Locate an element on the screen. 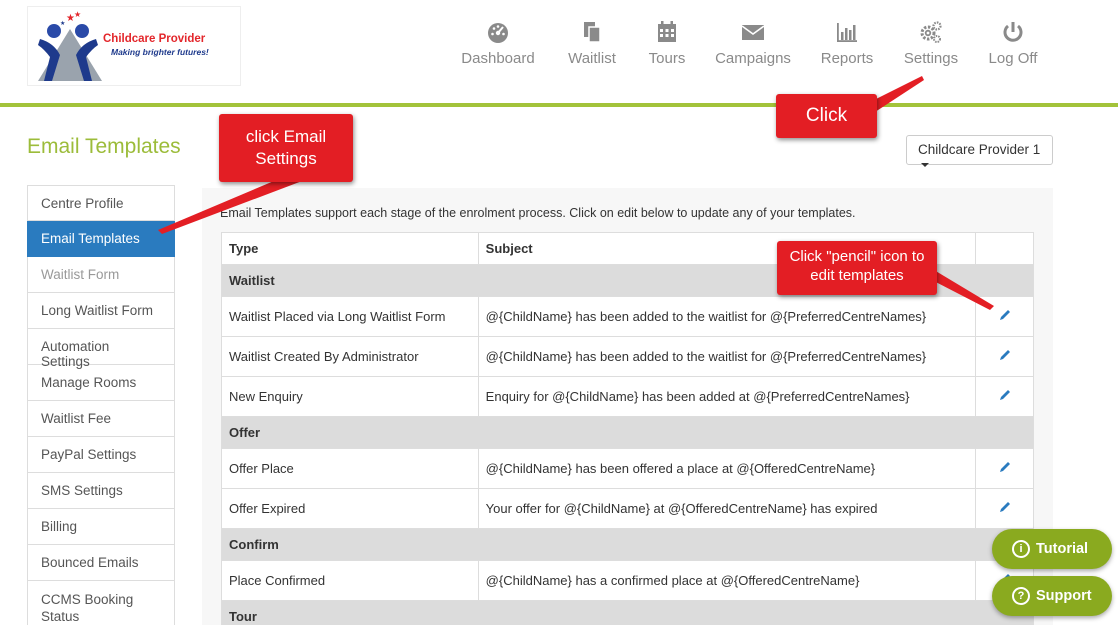  support-button: ? Support is located at coordinates (1052, 596).